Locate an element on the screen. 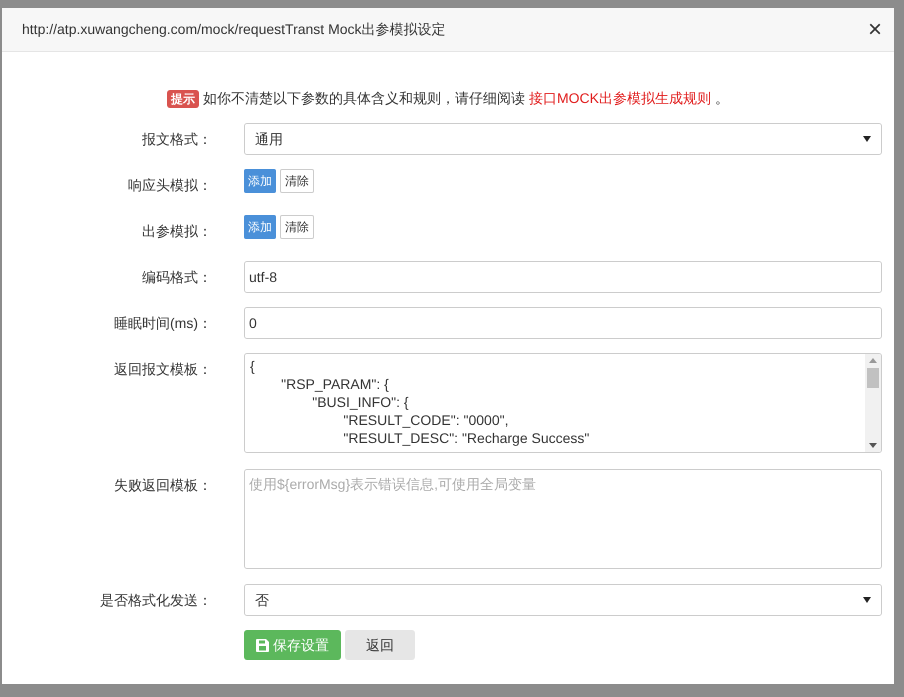 This screenshot has height=697, width=904. notice-badge: 提示 is located at coordinates (183, 99).